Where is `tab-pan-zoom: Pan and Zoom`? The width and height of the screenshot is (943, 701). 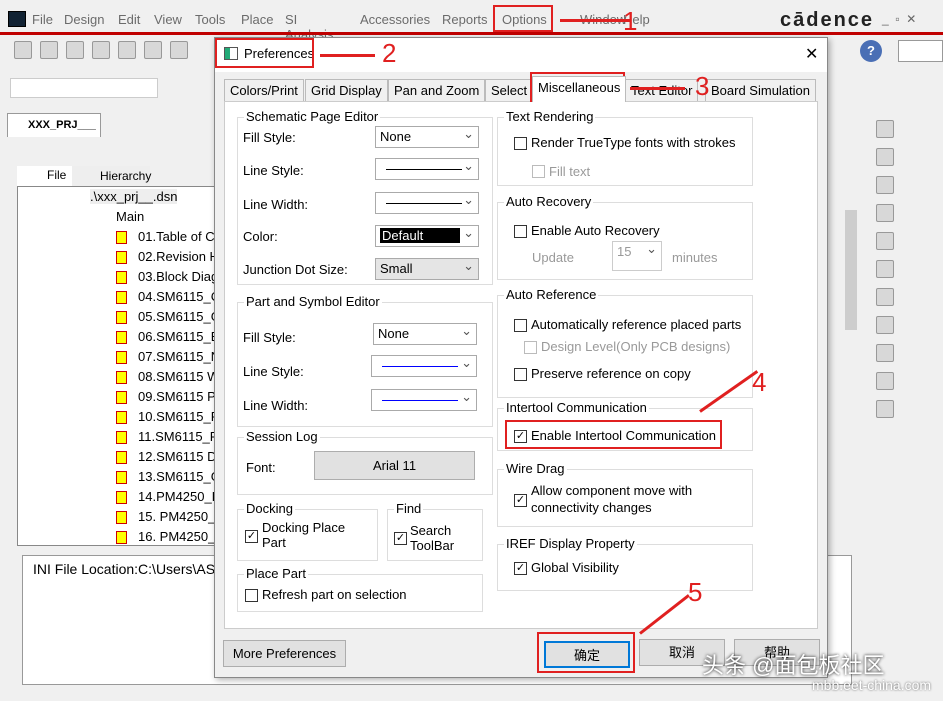 tab-pan-zoom: Pan and Zoom is located at coordinates (437, 90).